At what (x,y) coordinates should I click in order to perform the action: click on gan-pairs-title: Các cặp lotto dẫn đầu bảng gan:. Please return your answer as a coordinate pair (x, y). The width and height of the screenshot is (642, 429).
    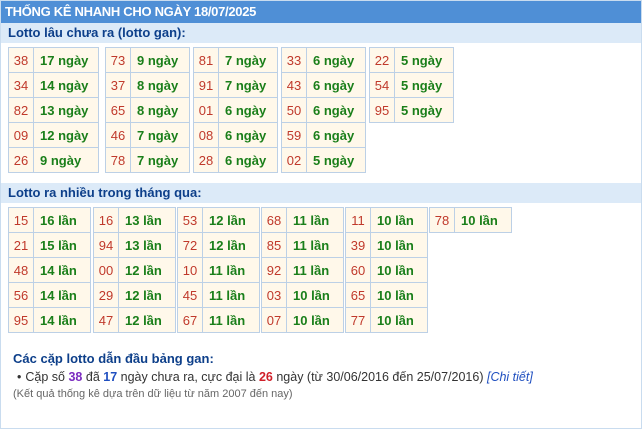
    Looking at the image, I should click on (113, 358).